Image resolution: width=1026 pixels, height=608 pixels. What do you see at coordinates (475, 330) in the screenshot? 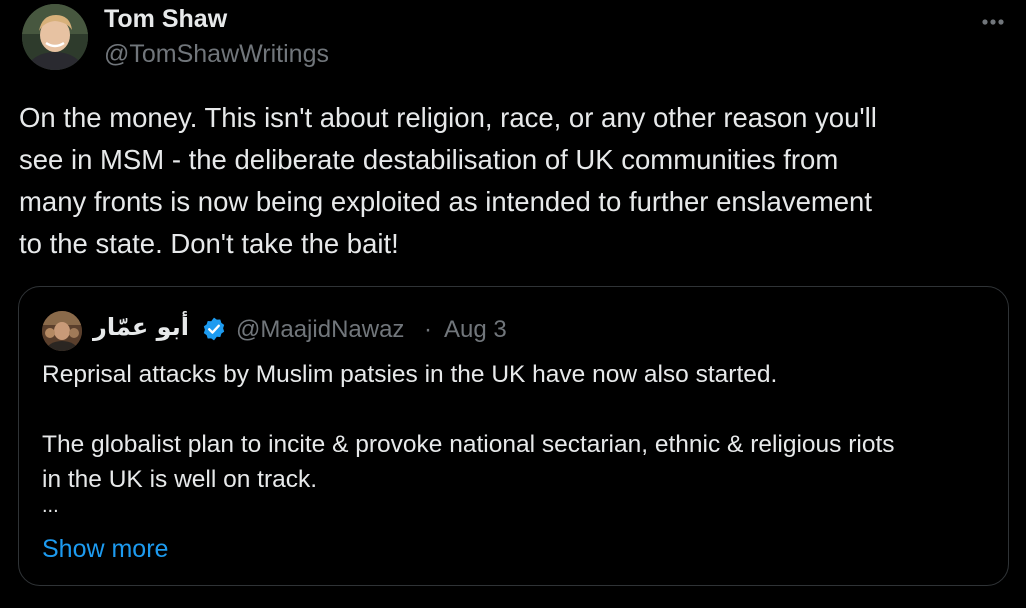
I see `quoted-tweet-date: Aug 3` at bounding box center [475, 330].